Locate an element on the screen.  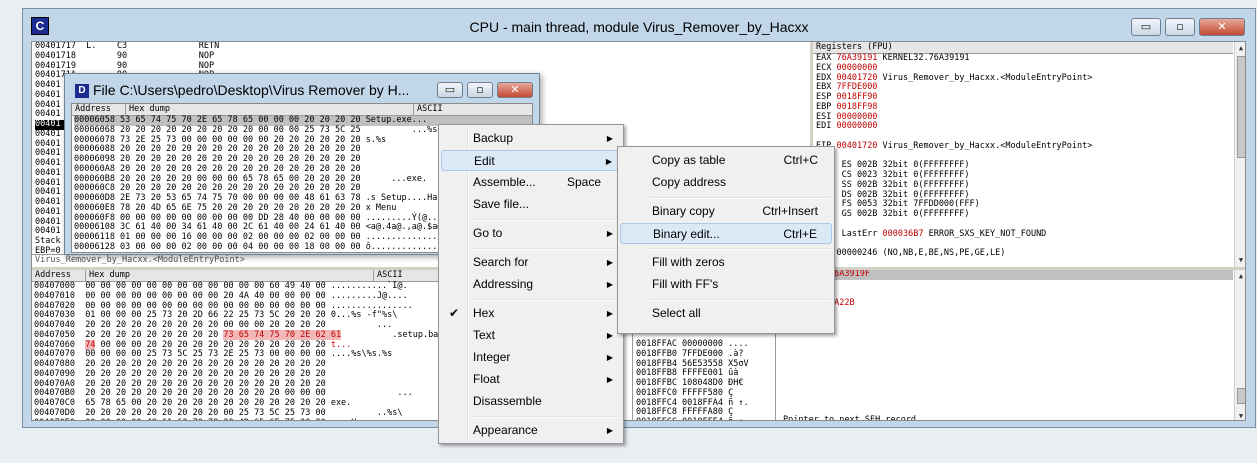
menu-item-label: Disassemble is located at coordinates (507, 401).